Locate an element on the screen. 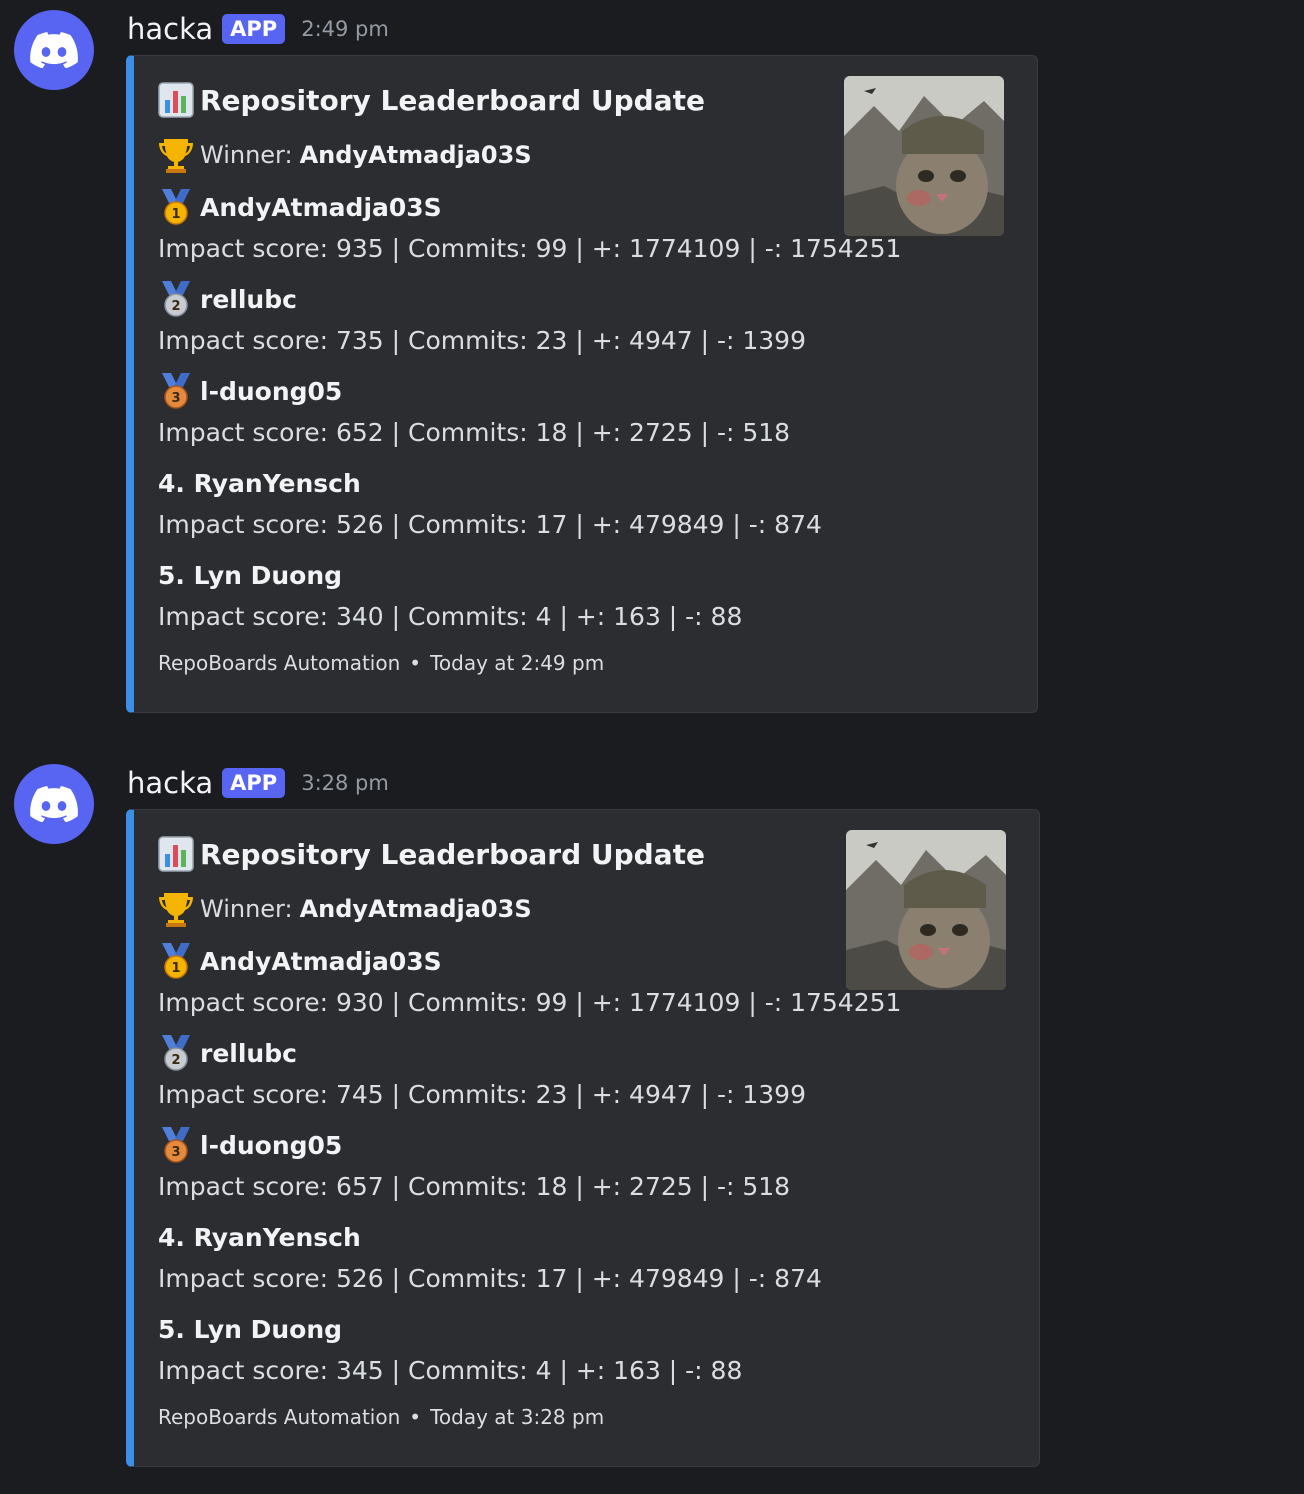  embed-footer: RepoBoards Automation • Today at 2:49 pm is located at coordinates (381, 663).